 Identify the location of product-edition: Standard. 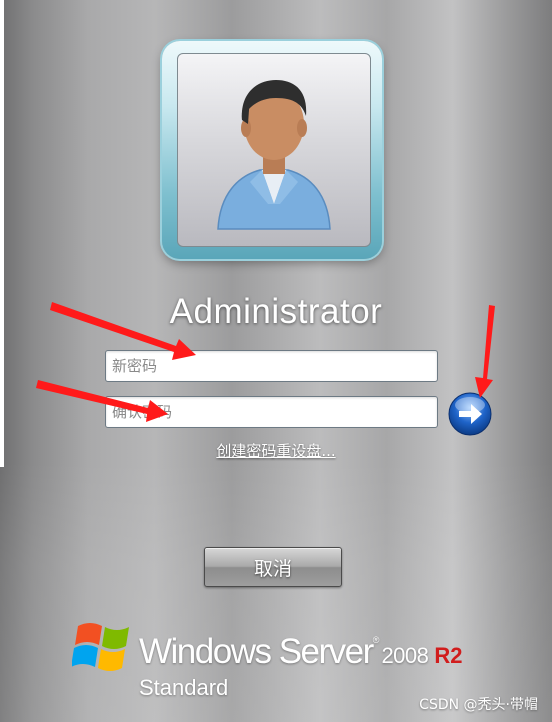
(184, 687).